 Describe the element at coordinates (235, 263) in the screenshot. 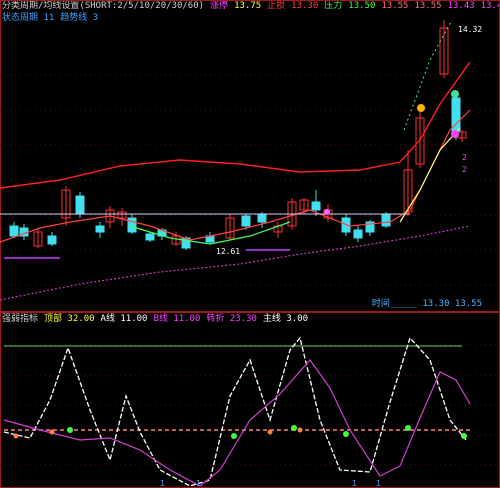

I see `ma-purple-dotted` at that location.